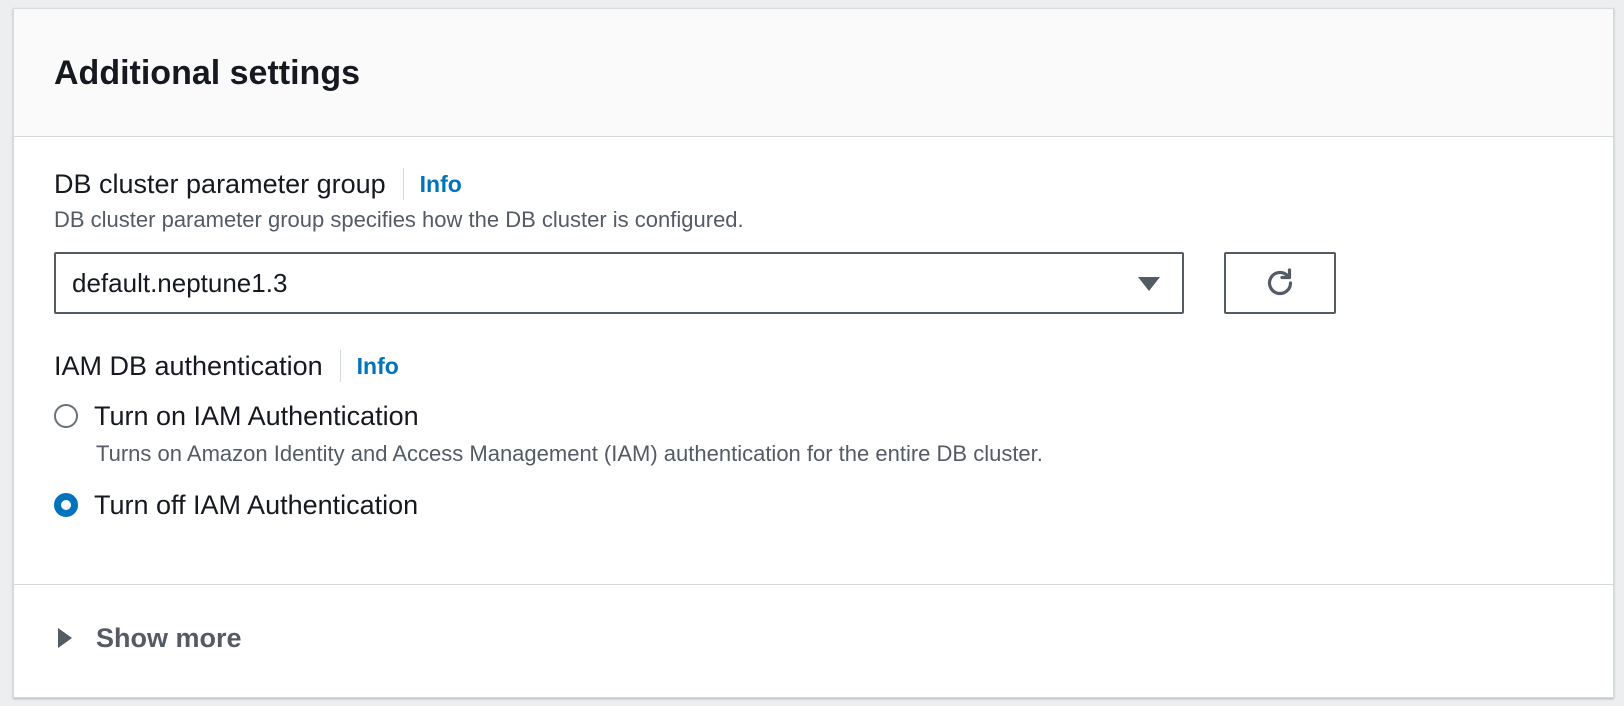 The height and width of the screenshot is (706, 1624). What do you see at coordinates (65, 638) in the screenshot?
I see `caret-right-icon` at bounding box center [65, 638].